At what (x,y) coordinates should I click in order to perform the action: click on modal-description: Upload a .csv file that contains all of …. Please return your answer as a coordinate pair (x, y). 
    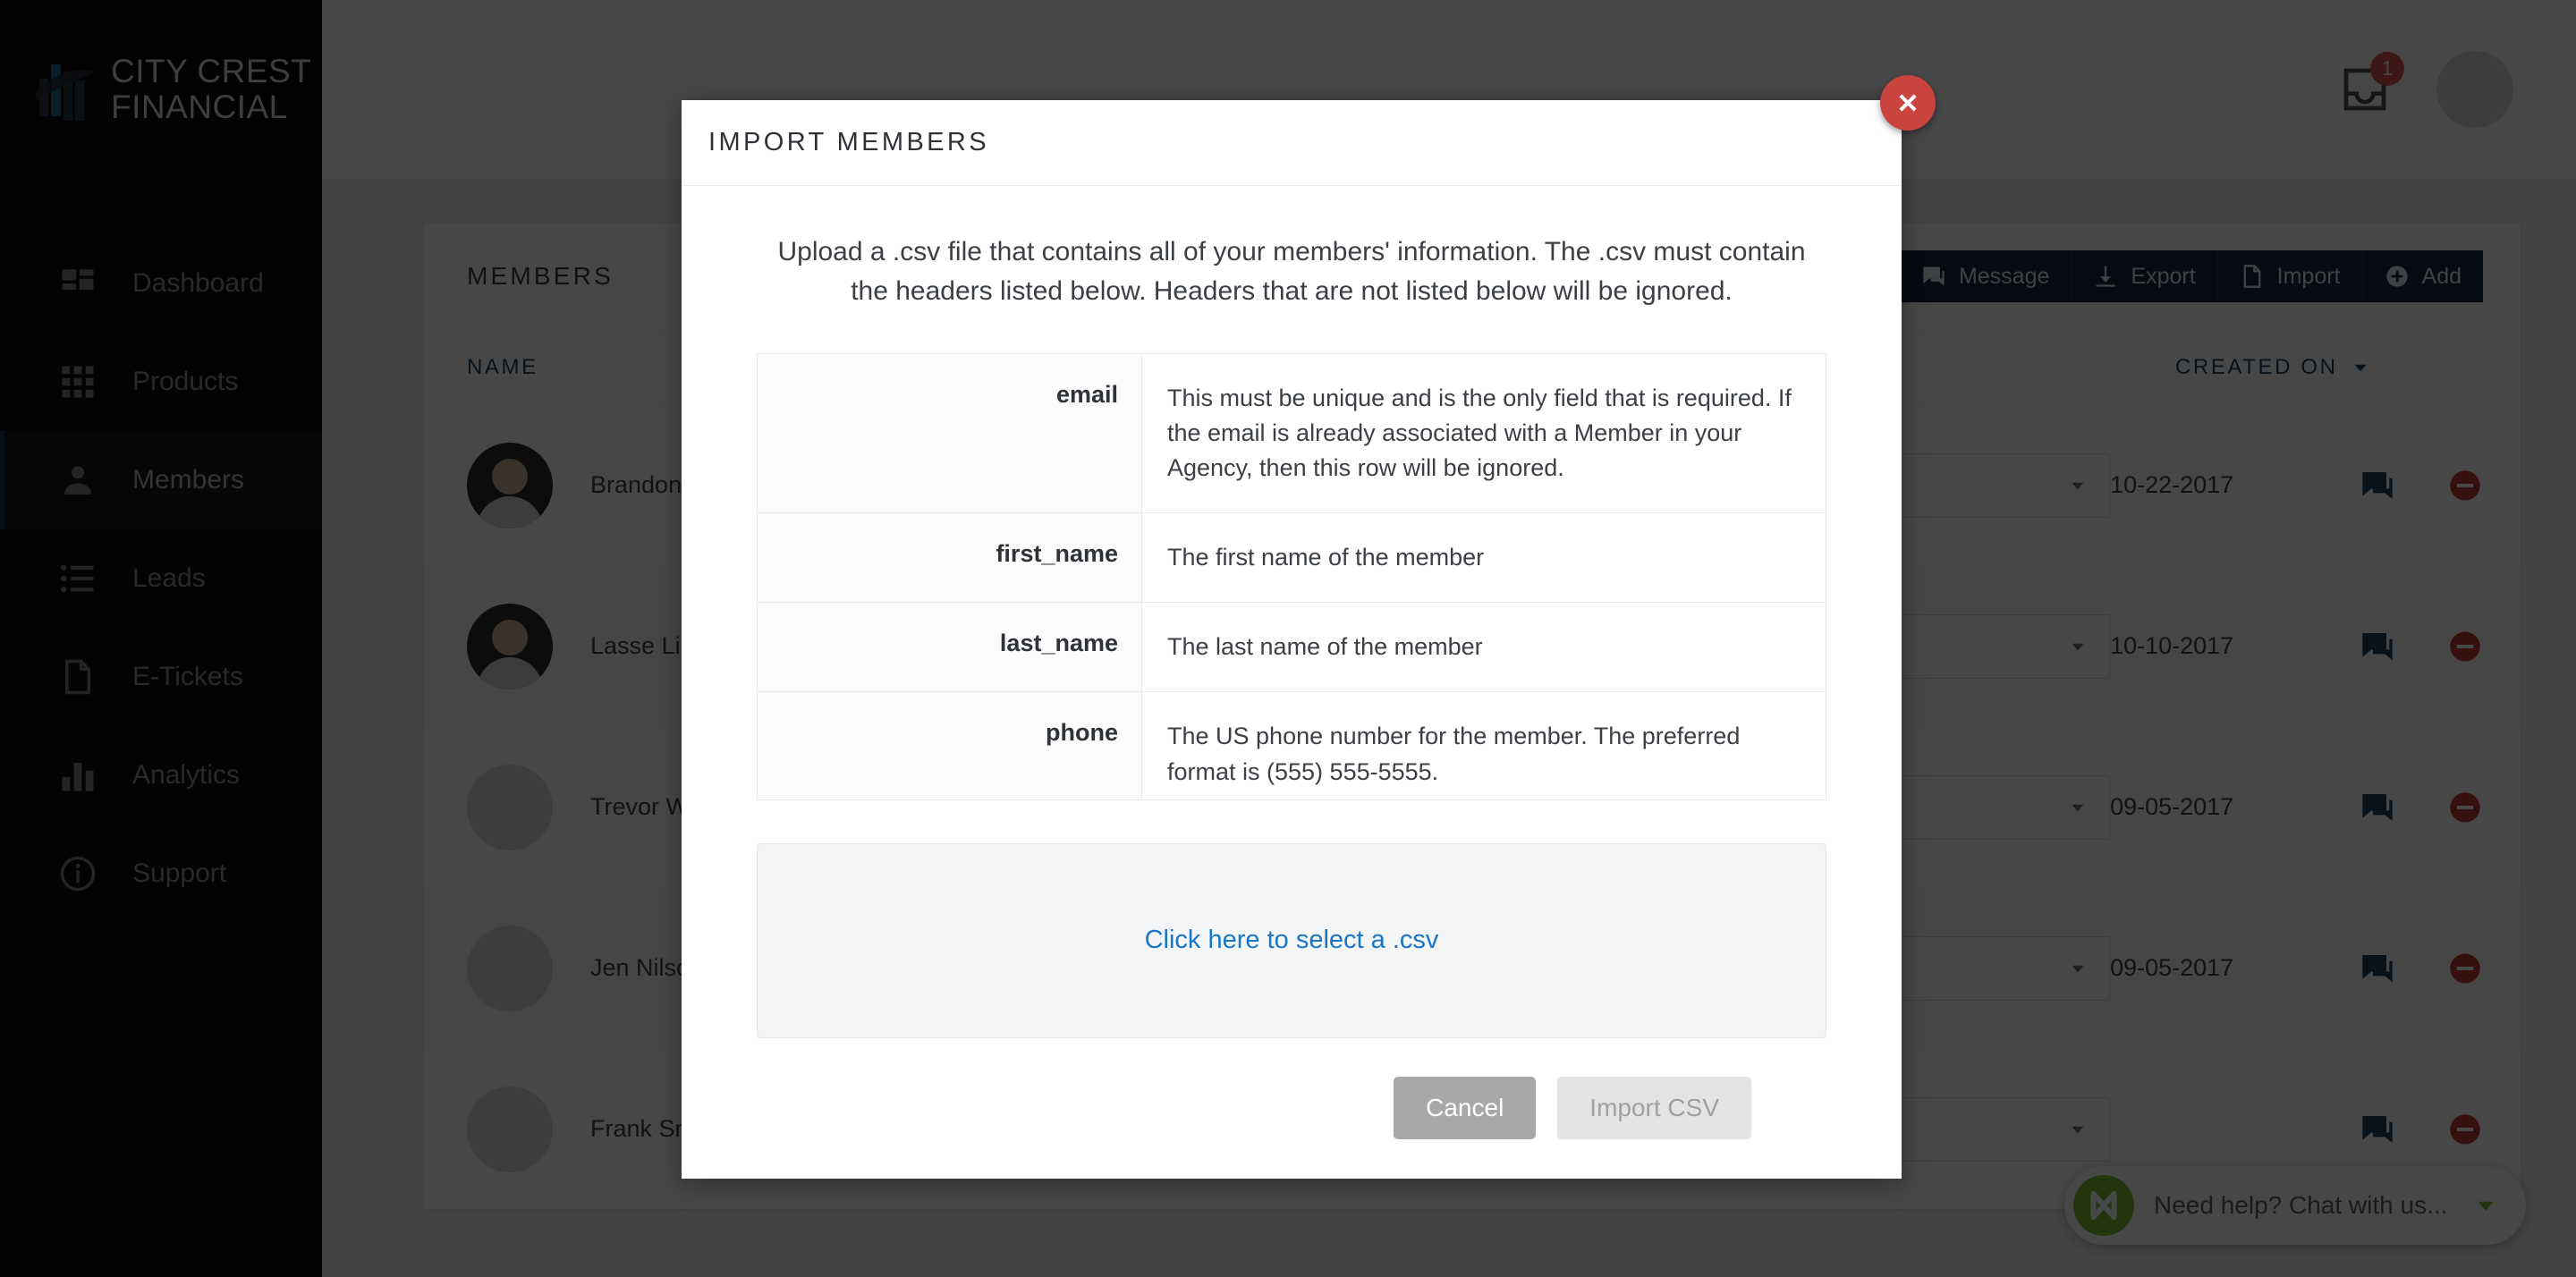
    Looking at the image, I should click on (1291, 272).